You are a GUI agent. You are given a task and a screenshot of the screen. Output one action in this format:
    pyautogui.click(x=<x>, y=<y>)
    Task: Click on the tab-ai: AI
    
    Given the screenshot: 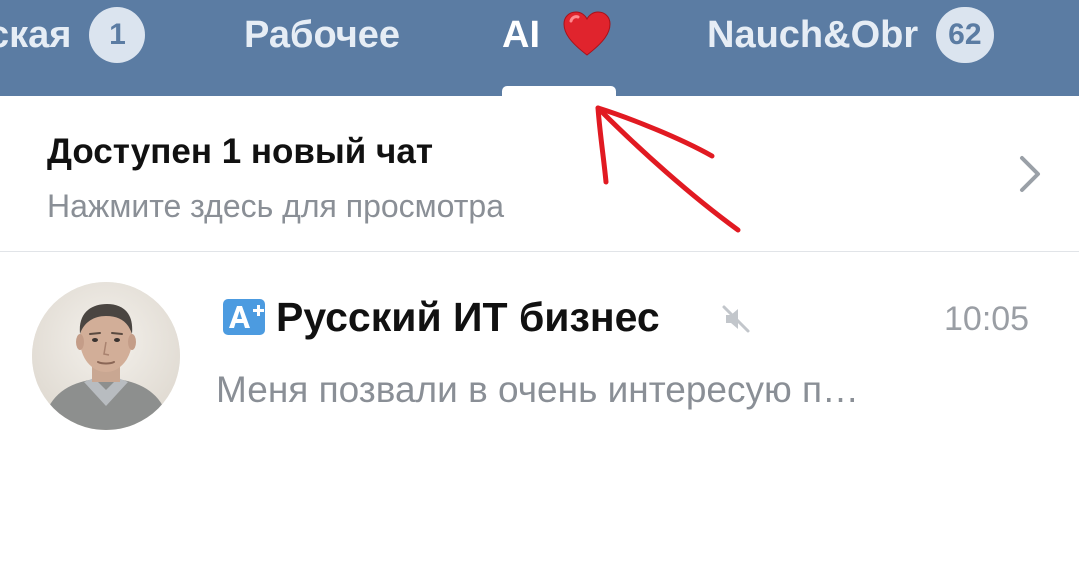 What is the action you would take?
    pyautogui.click(x=557, y=48)
    